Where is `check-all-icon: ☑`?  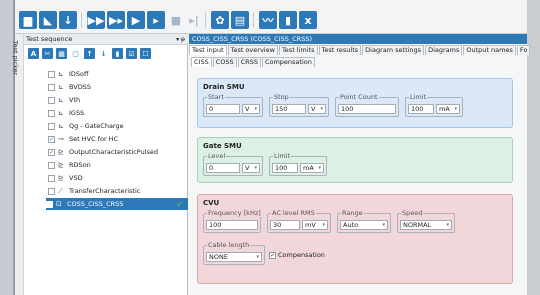
check-all-icon: ☑ is located at coordinates (131, 53).